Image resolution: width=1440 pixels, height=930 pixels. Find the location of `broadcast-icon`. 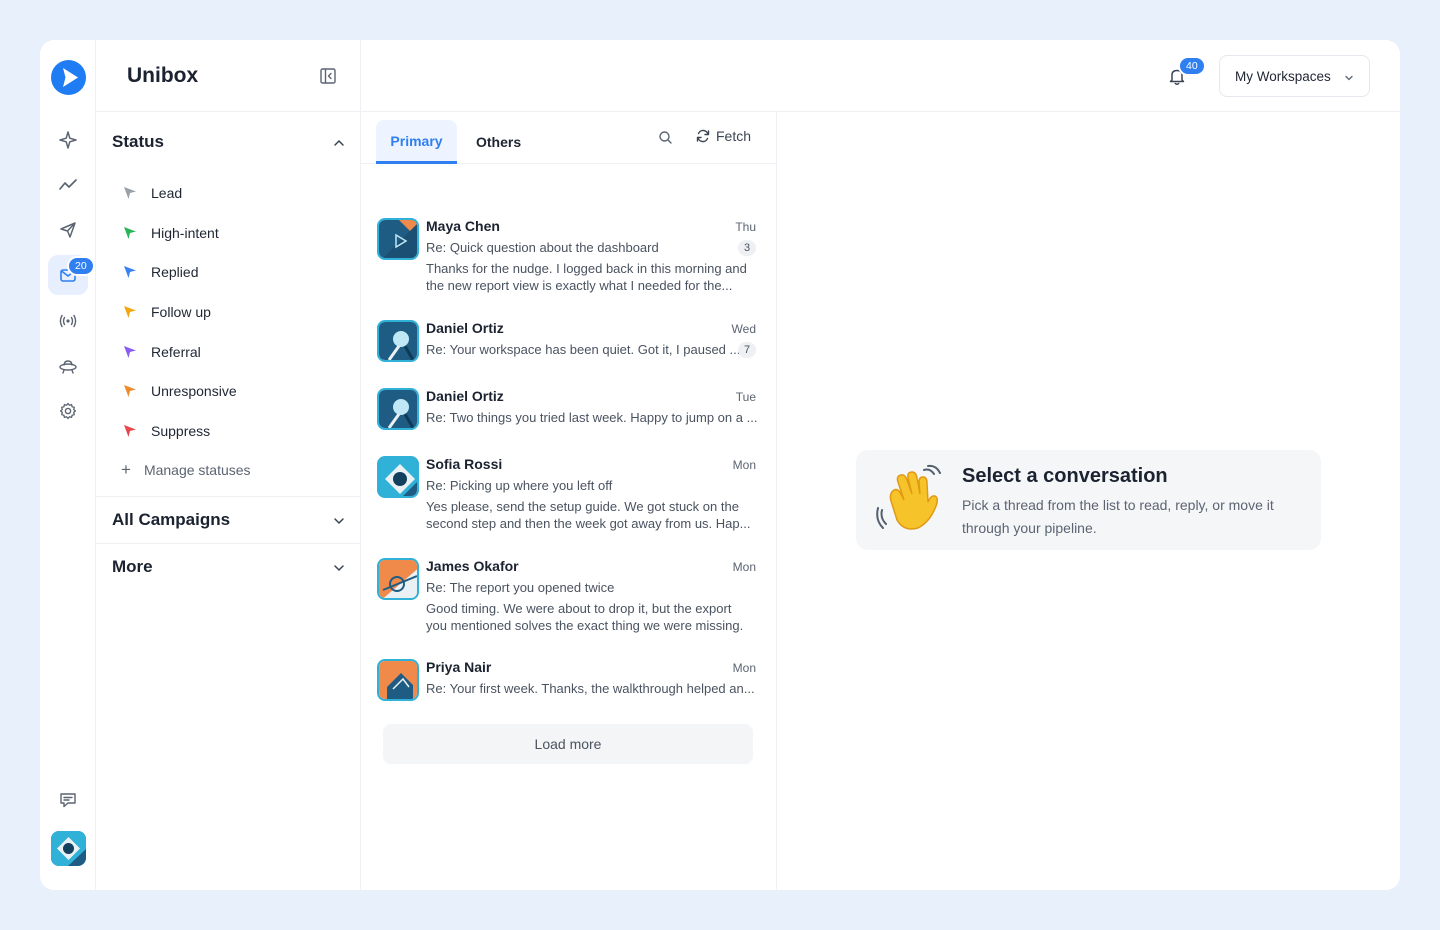

broadcast-icon is located at coordinates (68, 321).